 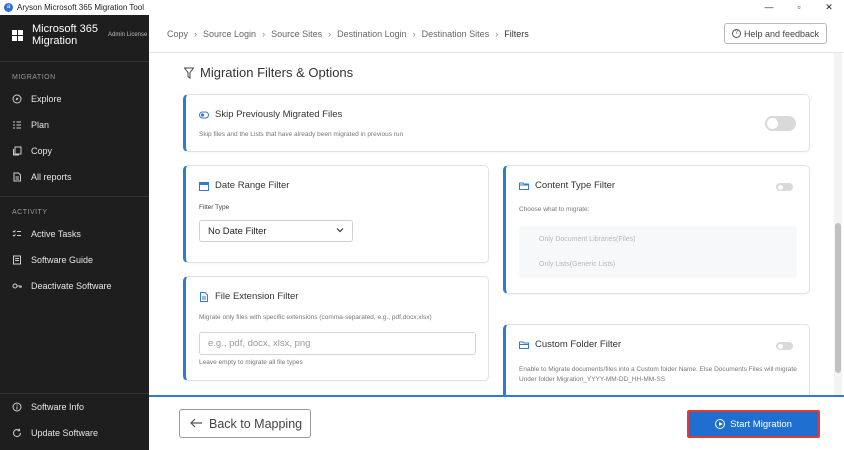 I want to click on sidebar-item-label: Deactivate Software, so click(x=71, y=286).